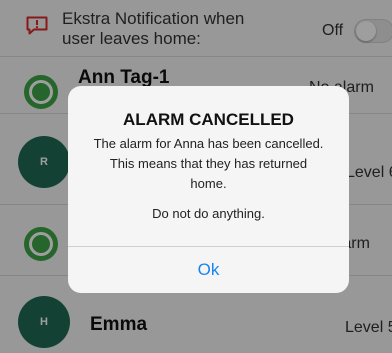 Image resolution: width=392 pixels, height=353 pixels. I want to click on dialog-title: ALARM CANCELLED, so click(208, 119).